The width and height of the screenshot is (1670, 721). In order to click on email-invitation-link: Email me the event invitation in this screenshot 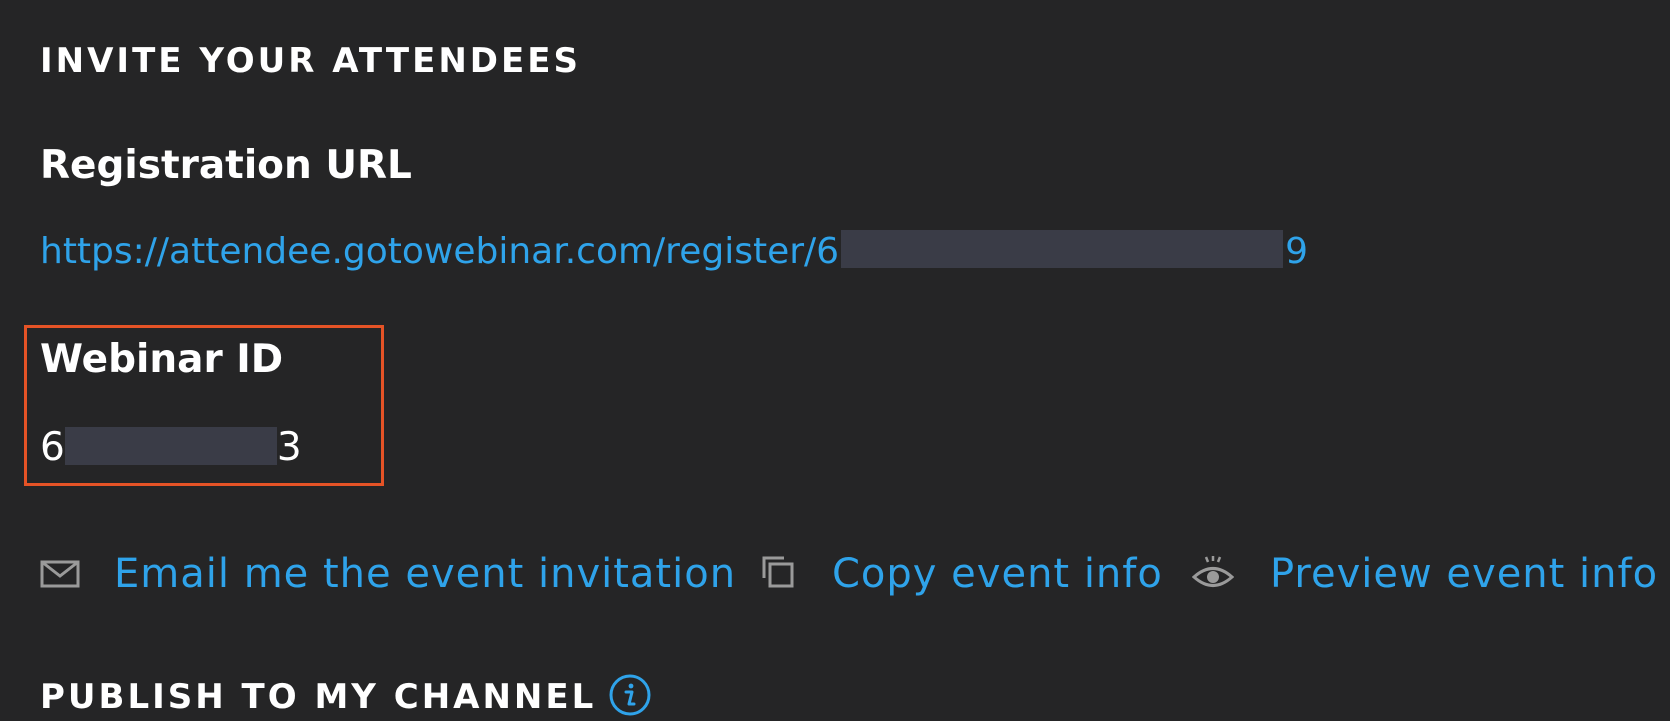, I will do `click(425, 574)`.